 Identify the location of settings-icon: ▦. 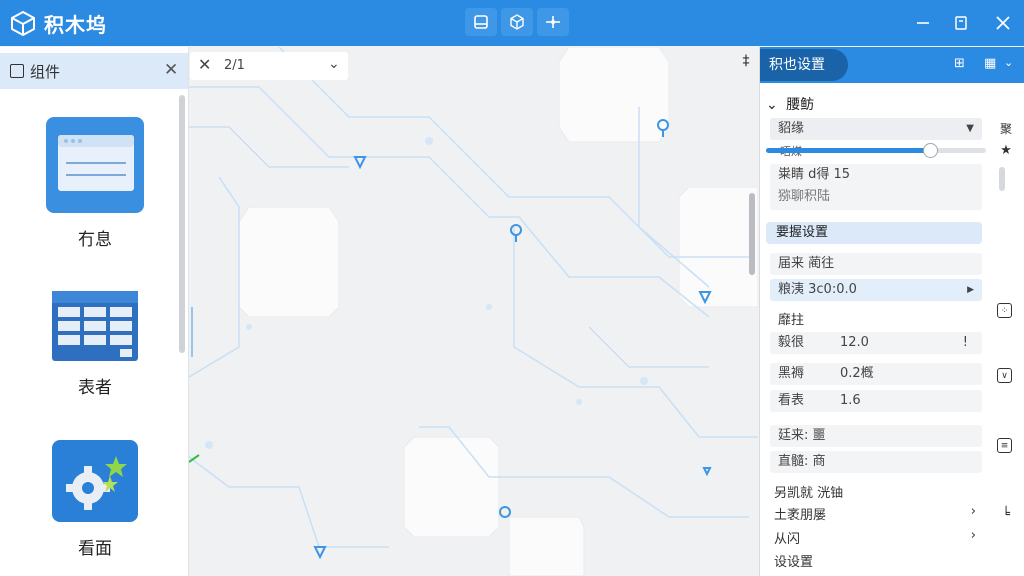
(990, 63).